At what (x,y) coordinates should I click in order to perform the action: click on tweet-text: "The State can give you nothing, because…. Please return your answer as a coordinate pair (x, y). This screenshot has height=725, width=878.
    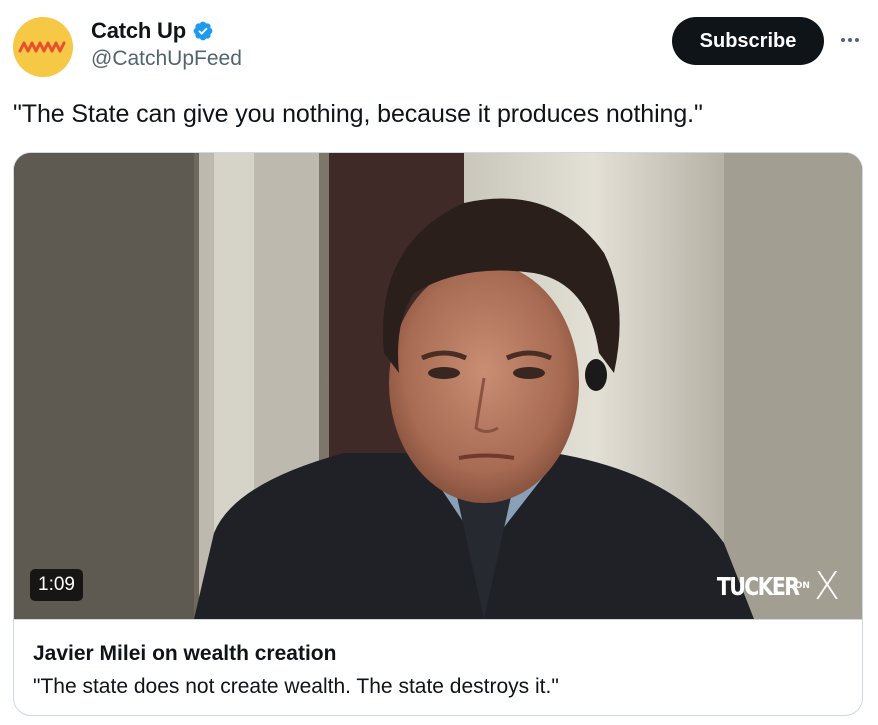
    Looking at the image, I should click on (358, 114).